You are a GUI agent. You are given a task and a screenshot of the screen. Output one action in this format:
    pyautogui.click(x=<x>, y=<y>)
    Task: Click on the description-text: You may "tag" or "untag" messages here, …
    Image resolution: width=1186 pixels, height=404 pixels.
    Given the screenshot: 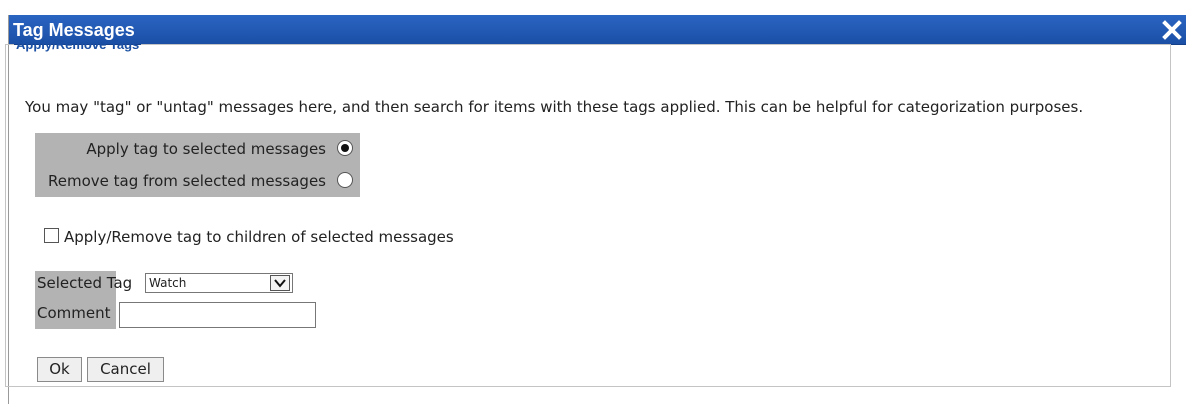 What is the action you would take?
    pyautogui.click(x=554, y=107)
    